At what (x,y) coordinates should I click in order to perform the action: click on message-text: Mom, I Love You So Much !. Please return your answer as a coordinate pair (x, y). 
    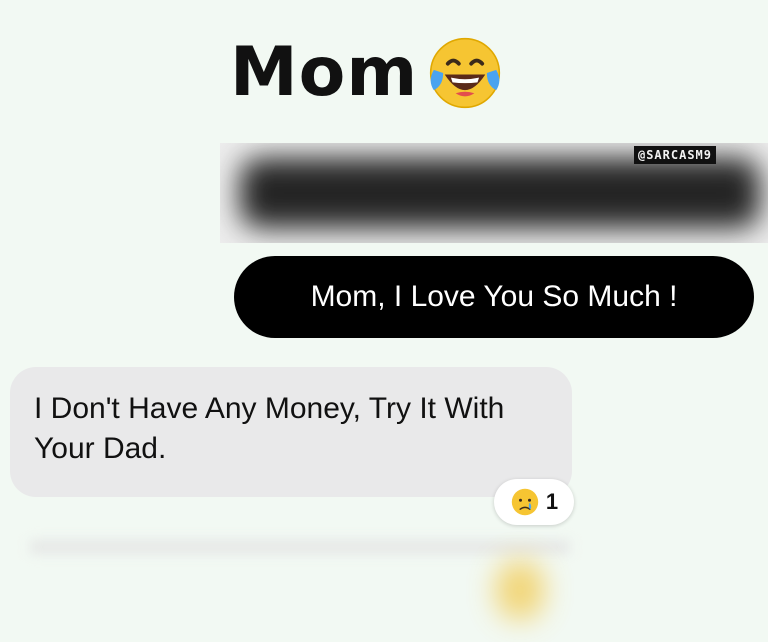
    Looking at the image, I should click on (494, 296).